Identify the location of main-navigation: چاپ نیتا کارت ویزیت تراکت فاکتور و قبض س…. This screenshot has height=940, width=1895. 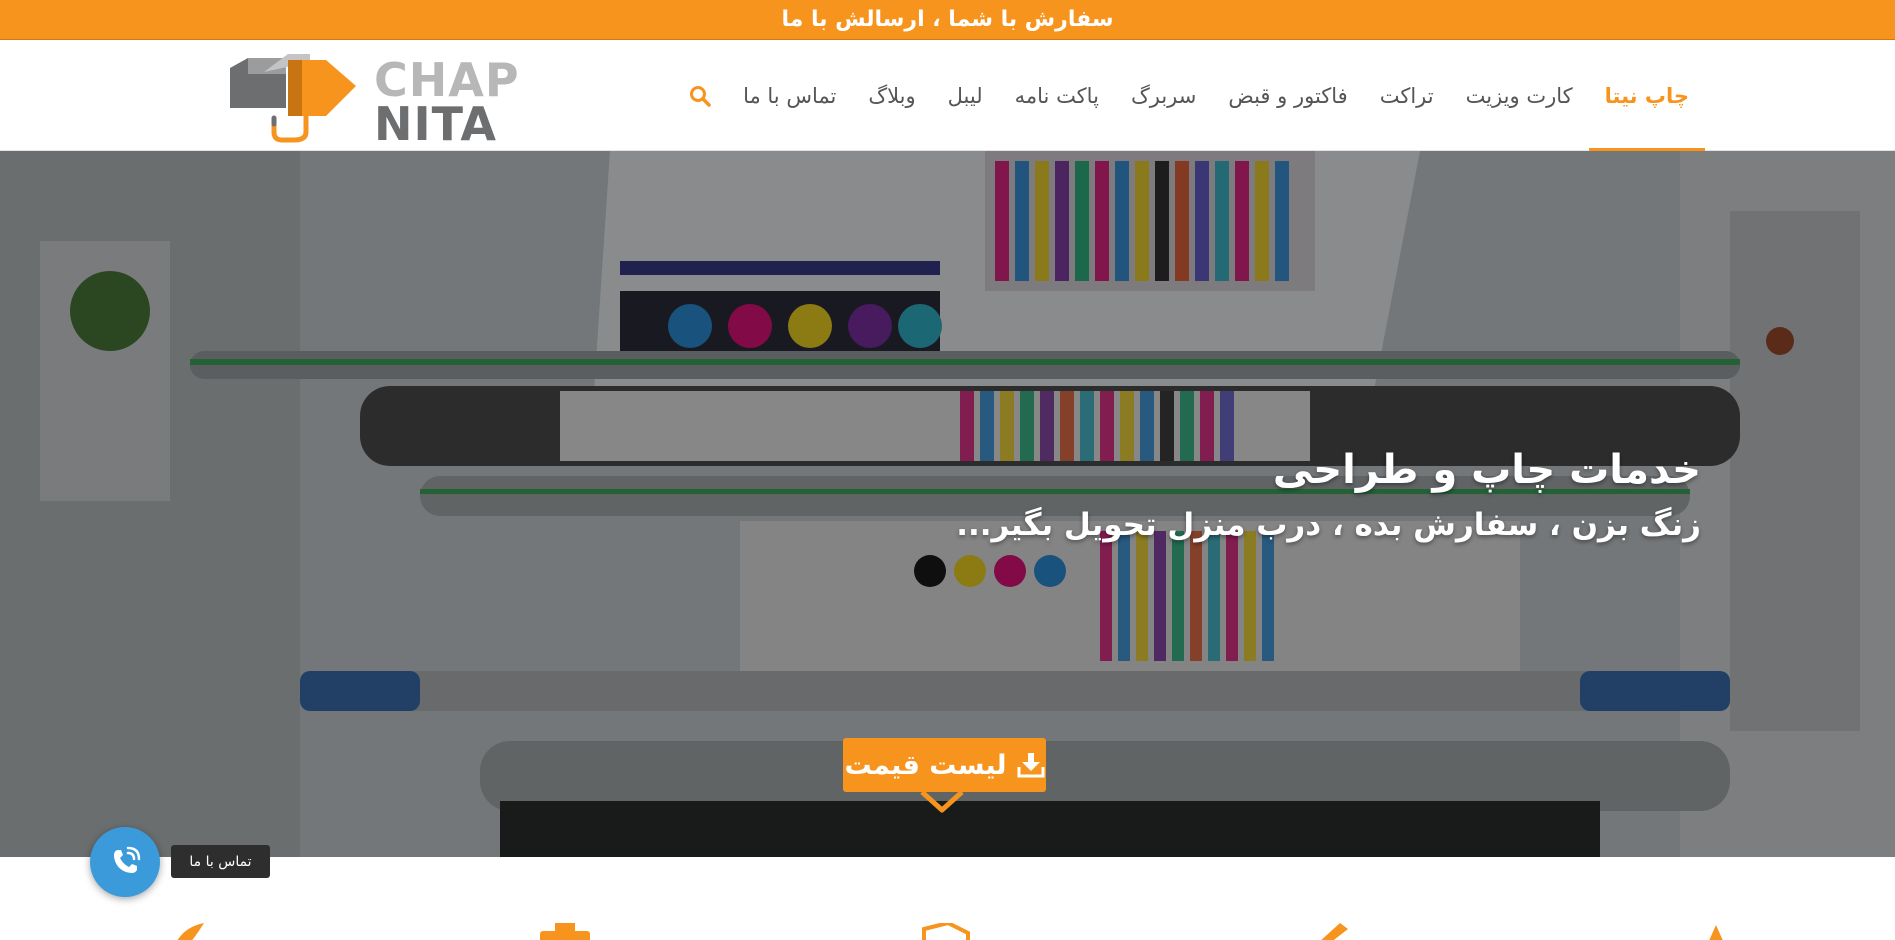
(1189, 95).